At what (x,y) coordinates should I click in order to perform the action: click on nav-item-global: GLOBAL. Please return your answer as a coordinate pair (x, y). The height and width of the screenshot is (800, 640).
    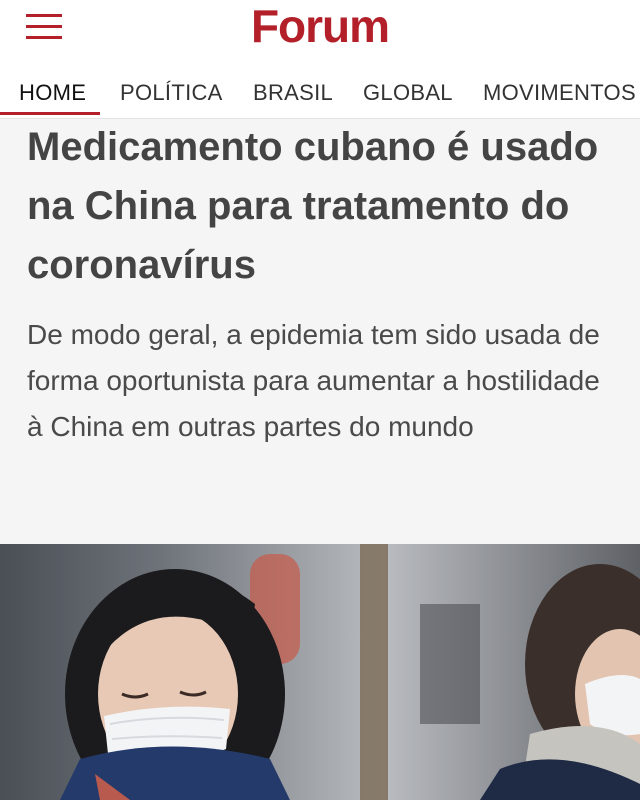
    Looking at the image, I should click on (408, 93).